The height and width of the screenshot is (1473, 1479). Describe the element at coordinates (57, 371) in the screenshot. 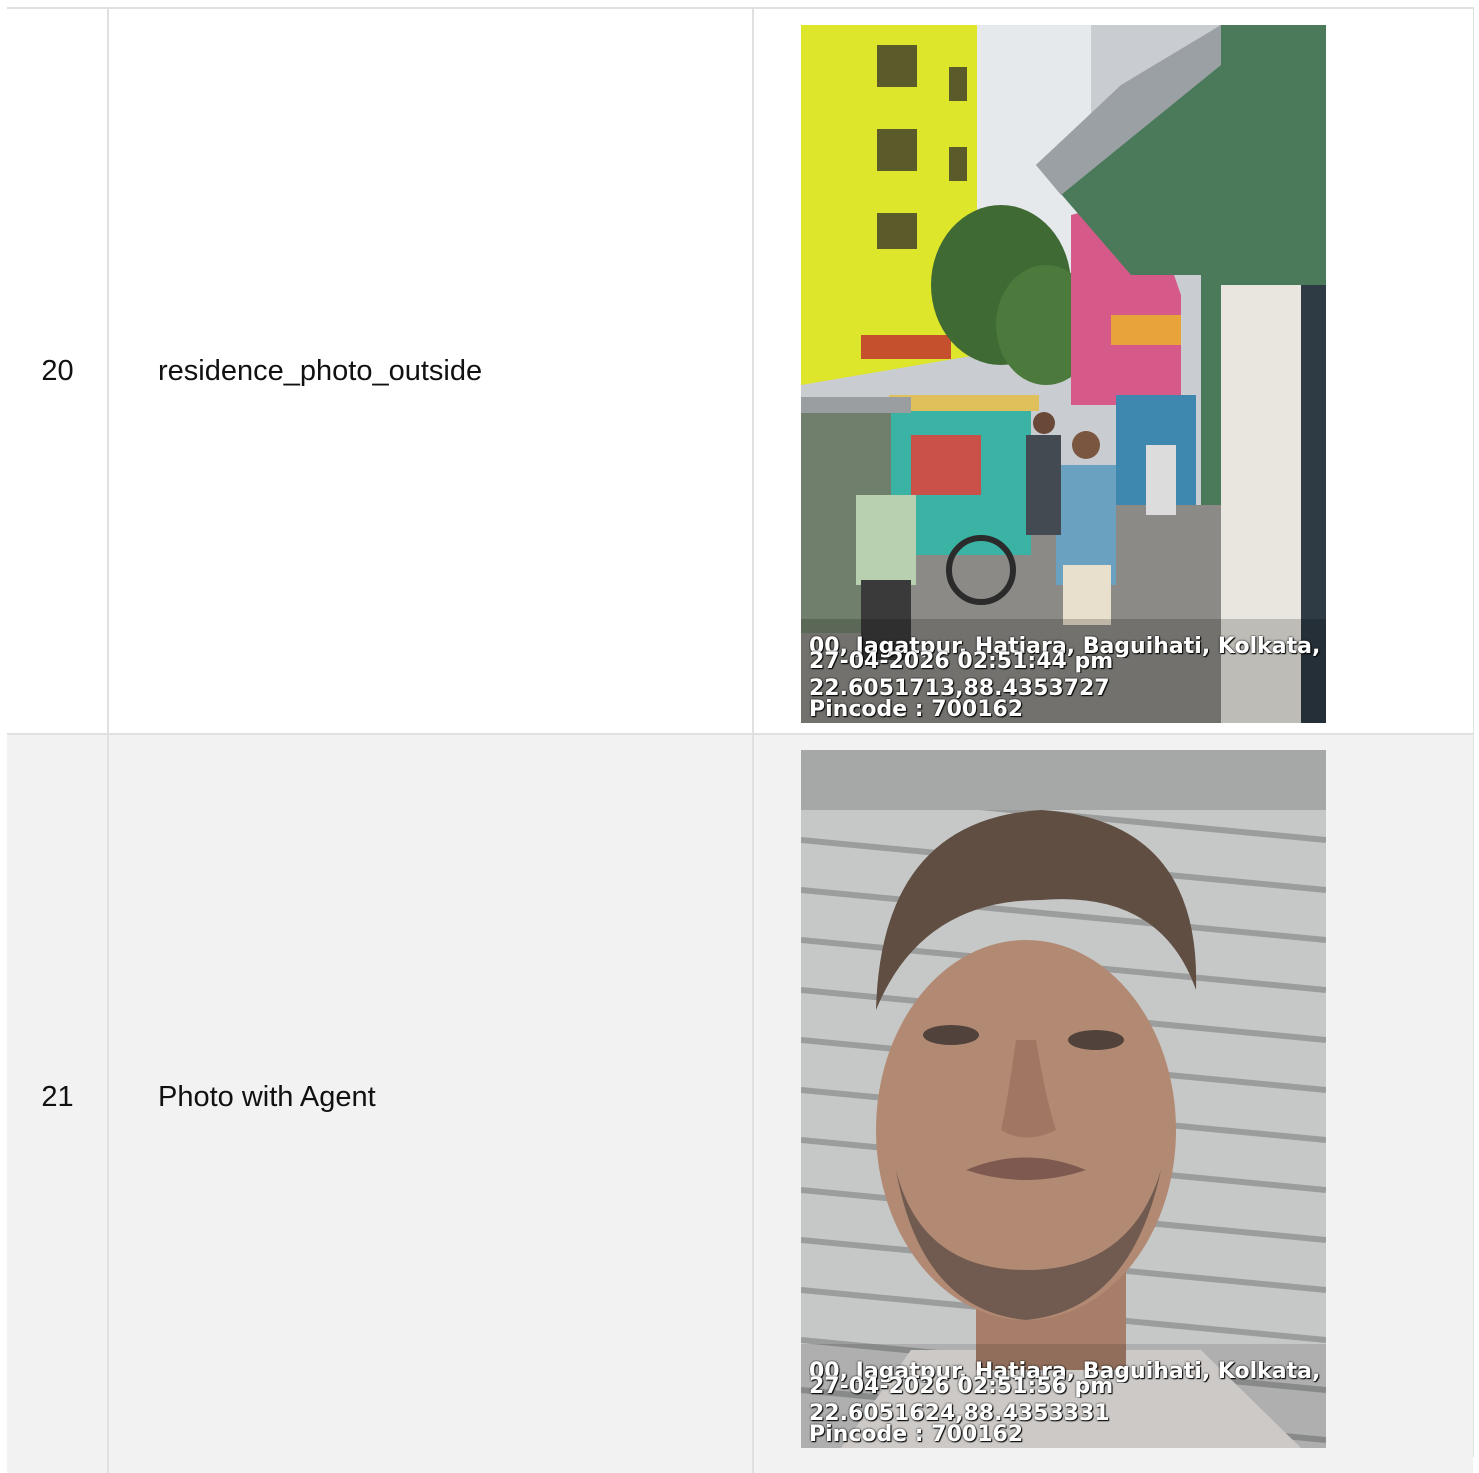

I see `row-number: 20` at that location.